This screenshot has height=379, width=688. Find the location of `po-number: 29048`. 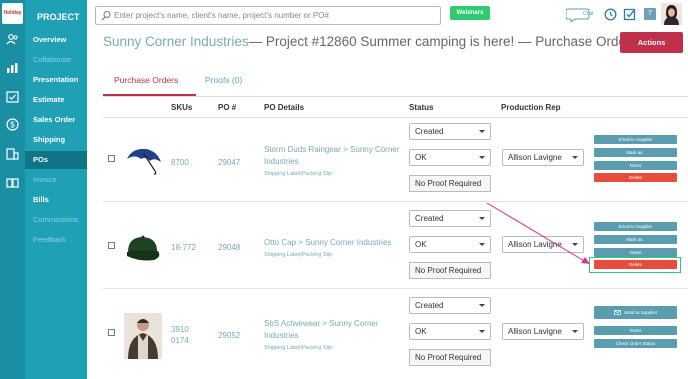

po-number: 29048 is located at coordinates (229, 247).